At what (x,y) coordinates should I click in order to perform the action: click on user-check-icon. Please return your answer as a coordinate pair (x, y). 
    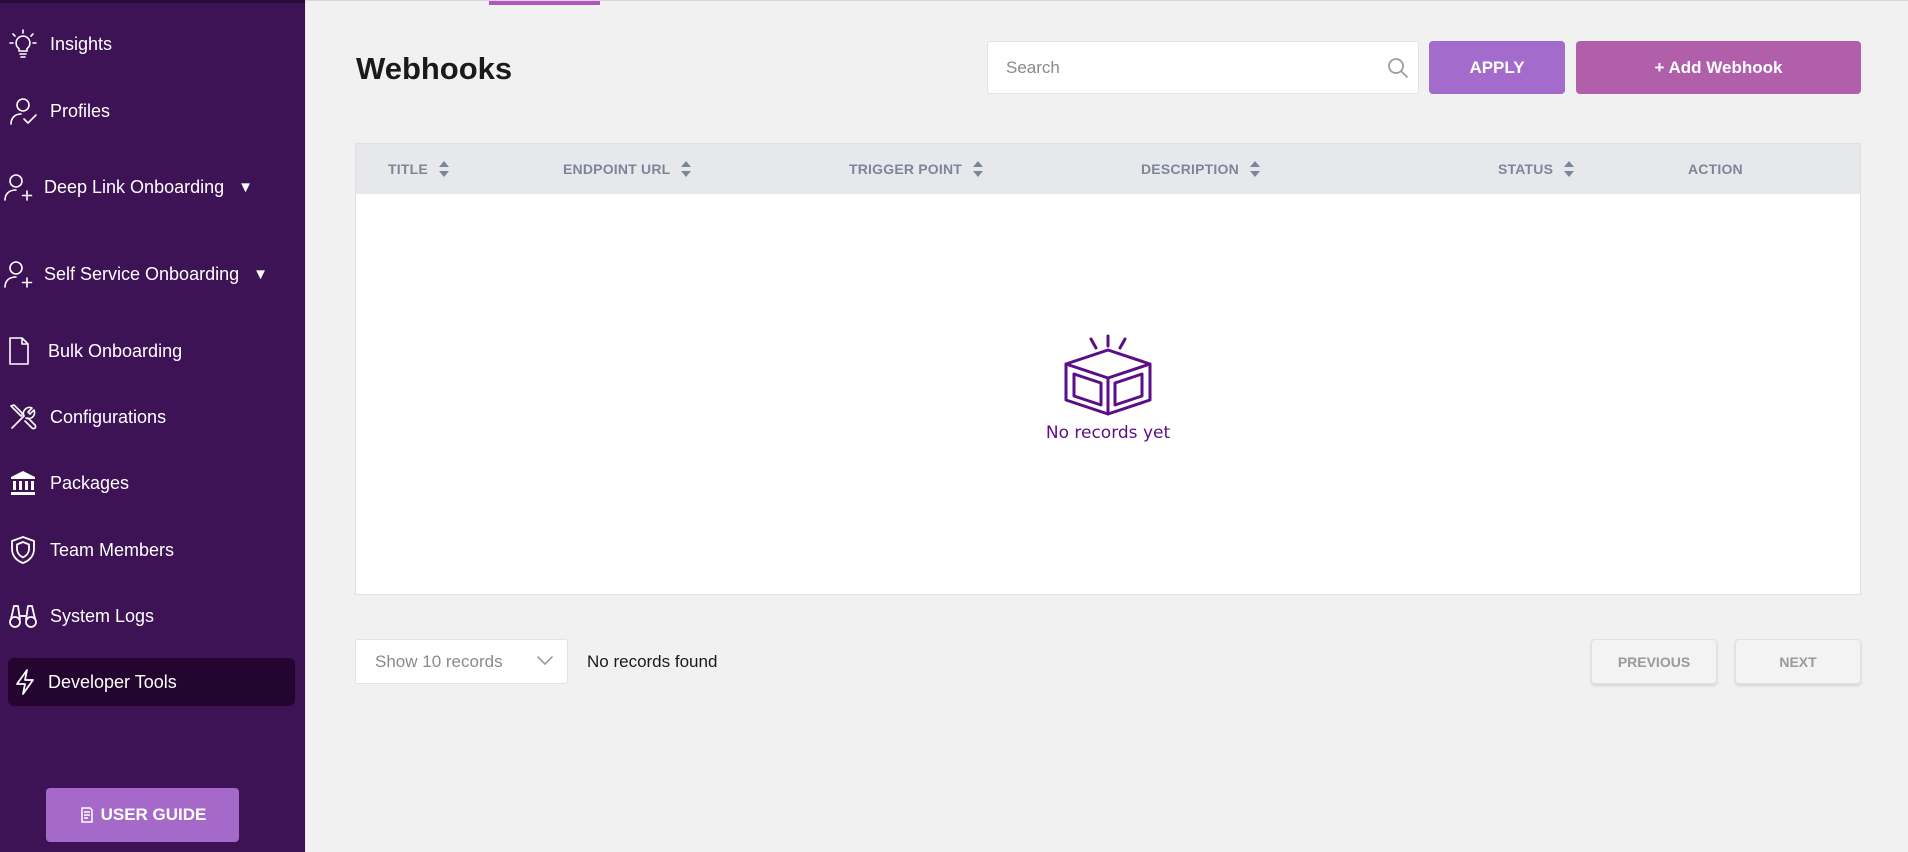
    Looking at the image, I should click on (23, 111).